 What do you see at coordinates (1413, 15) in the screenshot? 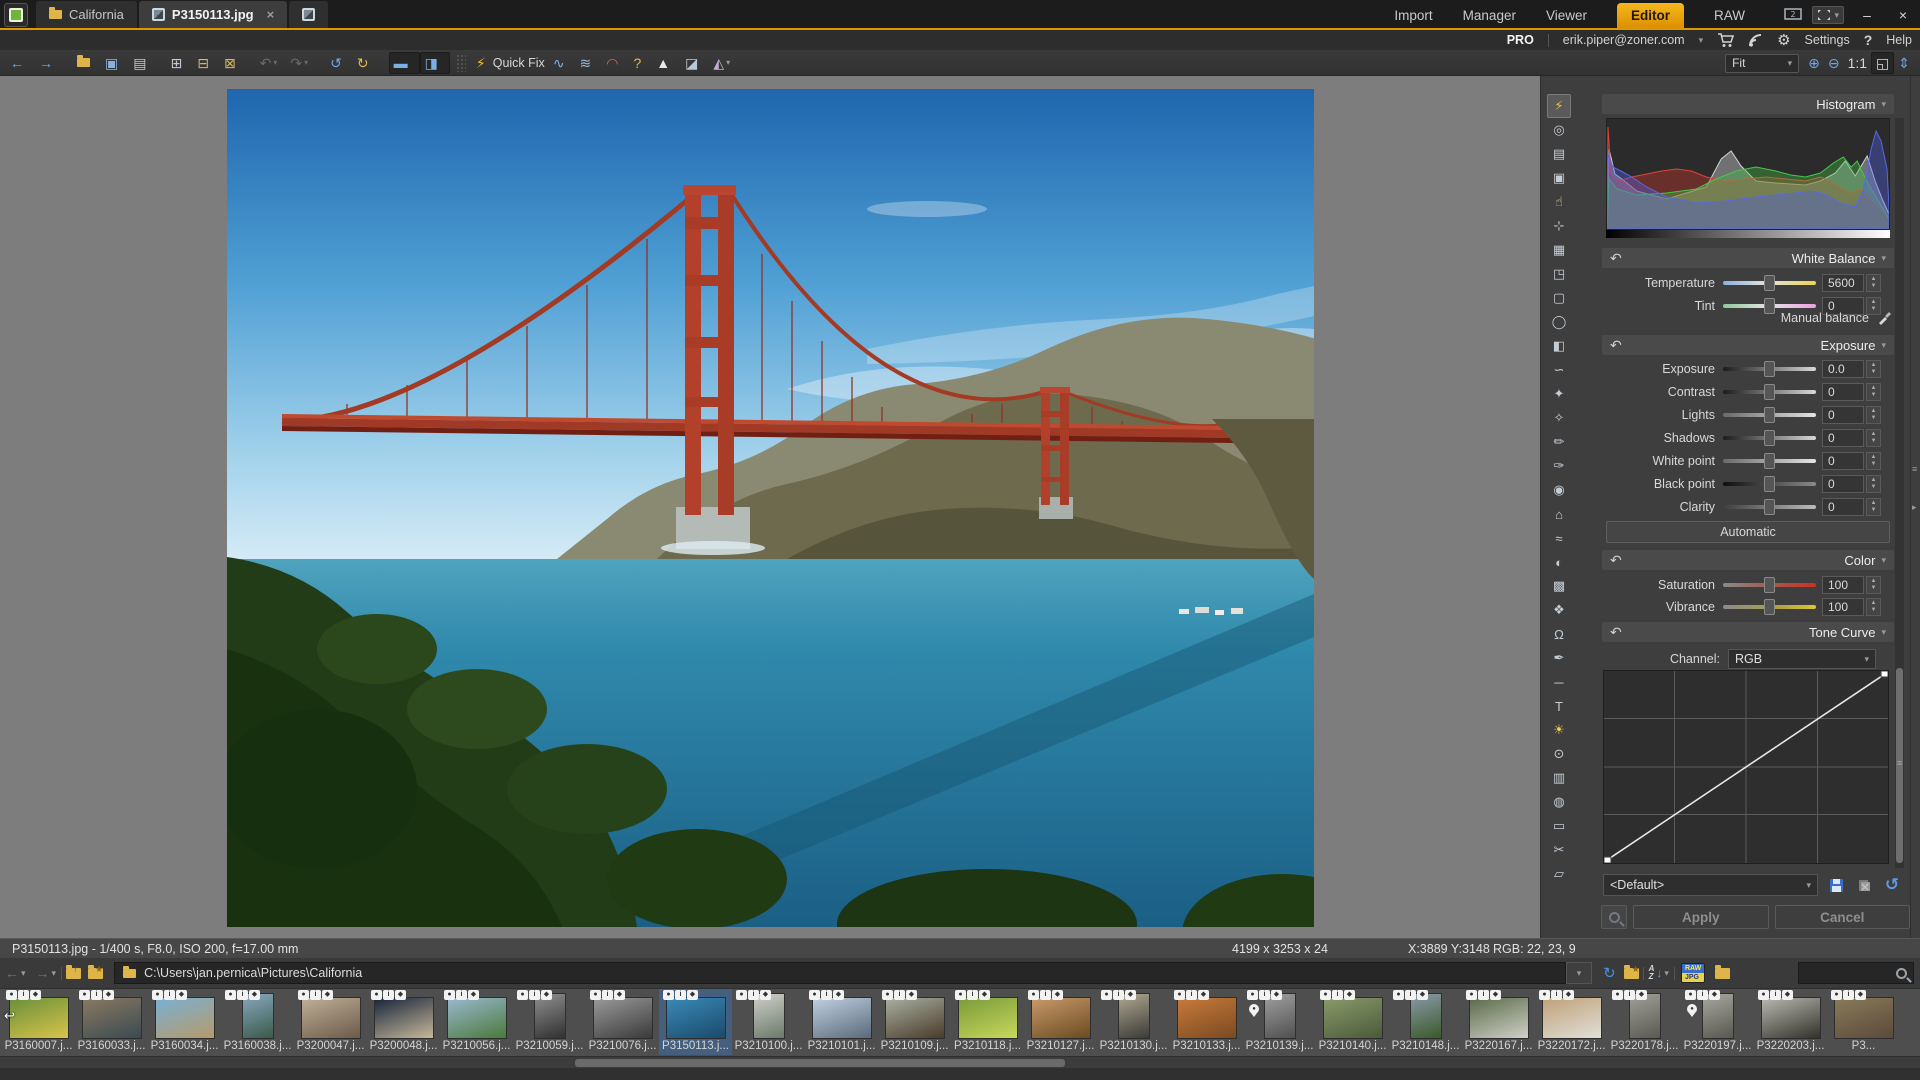
I see `module-tab: Import` at bounding box center [1413, 15].